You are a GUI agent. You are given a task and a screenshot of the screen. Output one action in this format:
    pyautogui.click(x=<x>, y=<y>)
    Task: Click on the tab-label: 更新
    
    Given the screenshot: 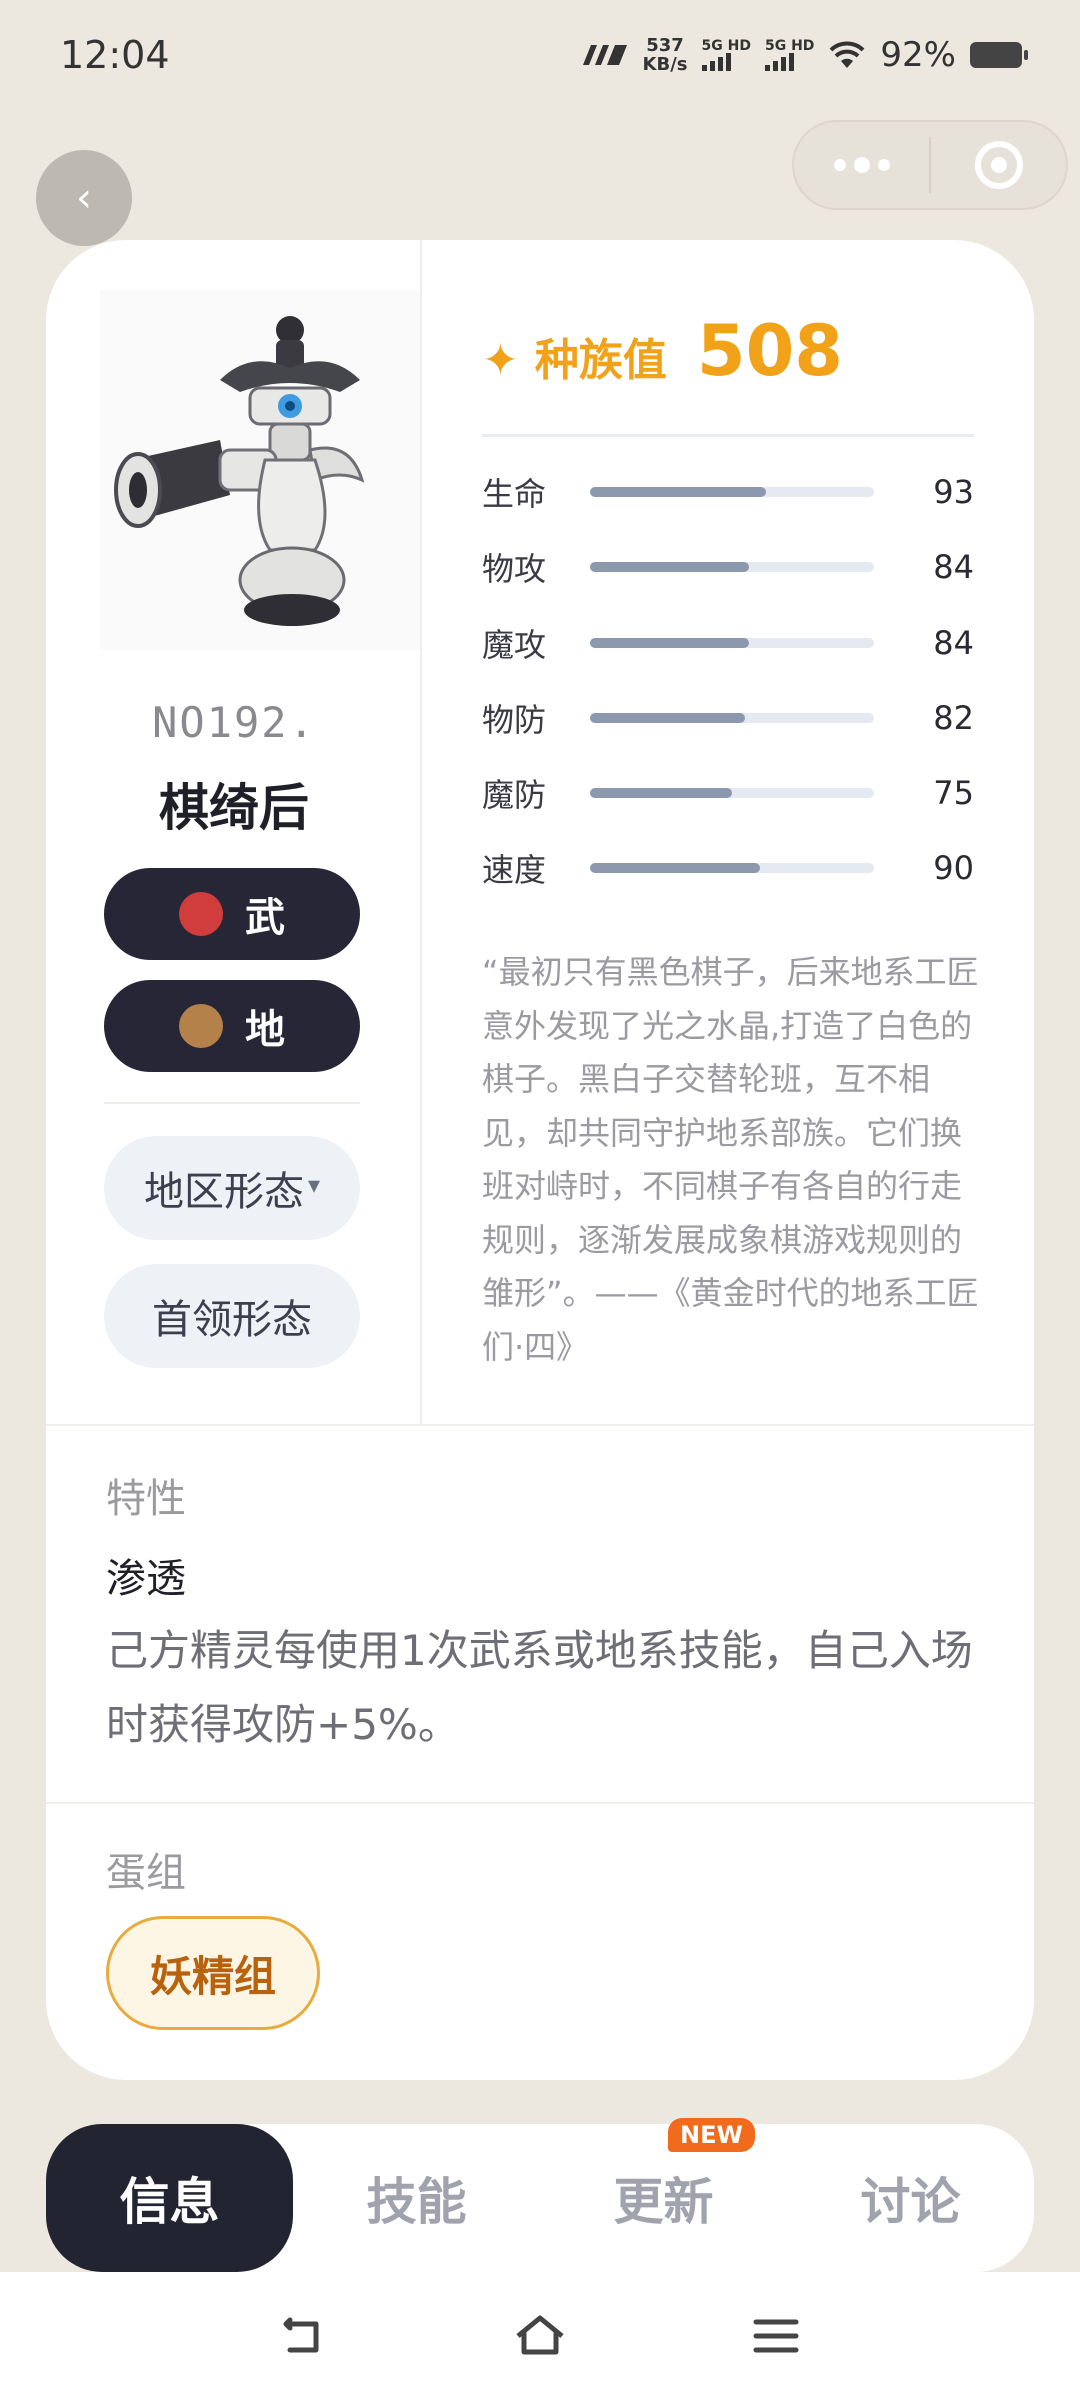 What is the action you would take?
    pyautogui.click(x=663, y=2202)
    